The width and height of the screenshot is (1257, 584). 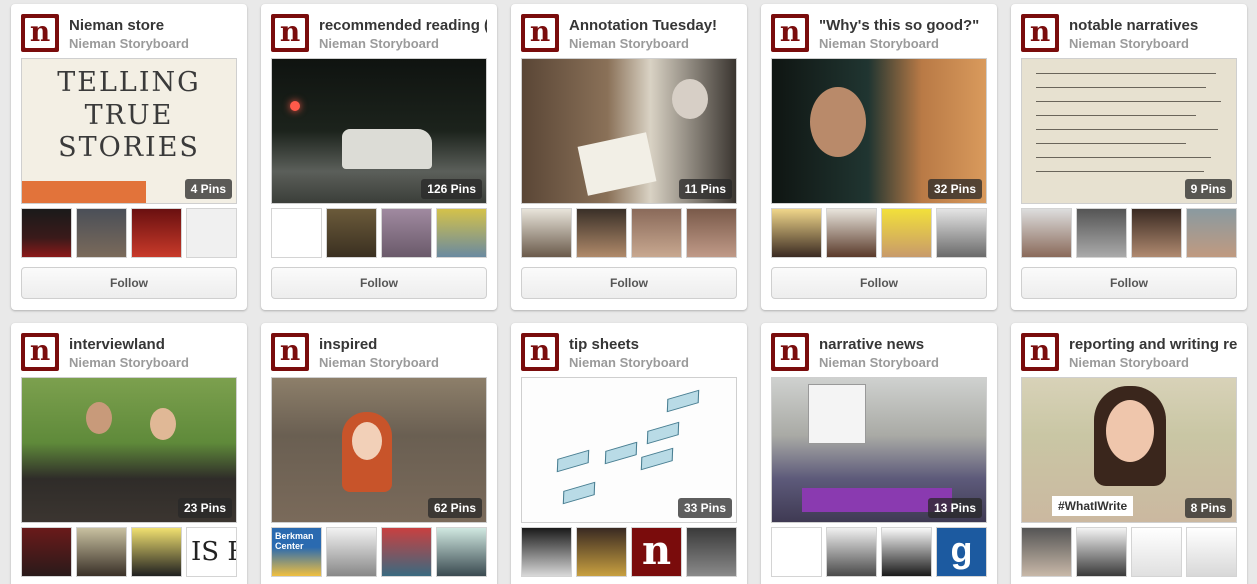 What do you see at coordinates (1153, 25) in the screenshot?
I see `board-title: notable narratives` at bounding box center [1153, 25].